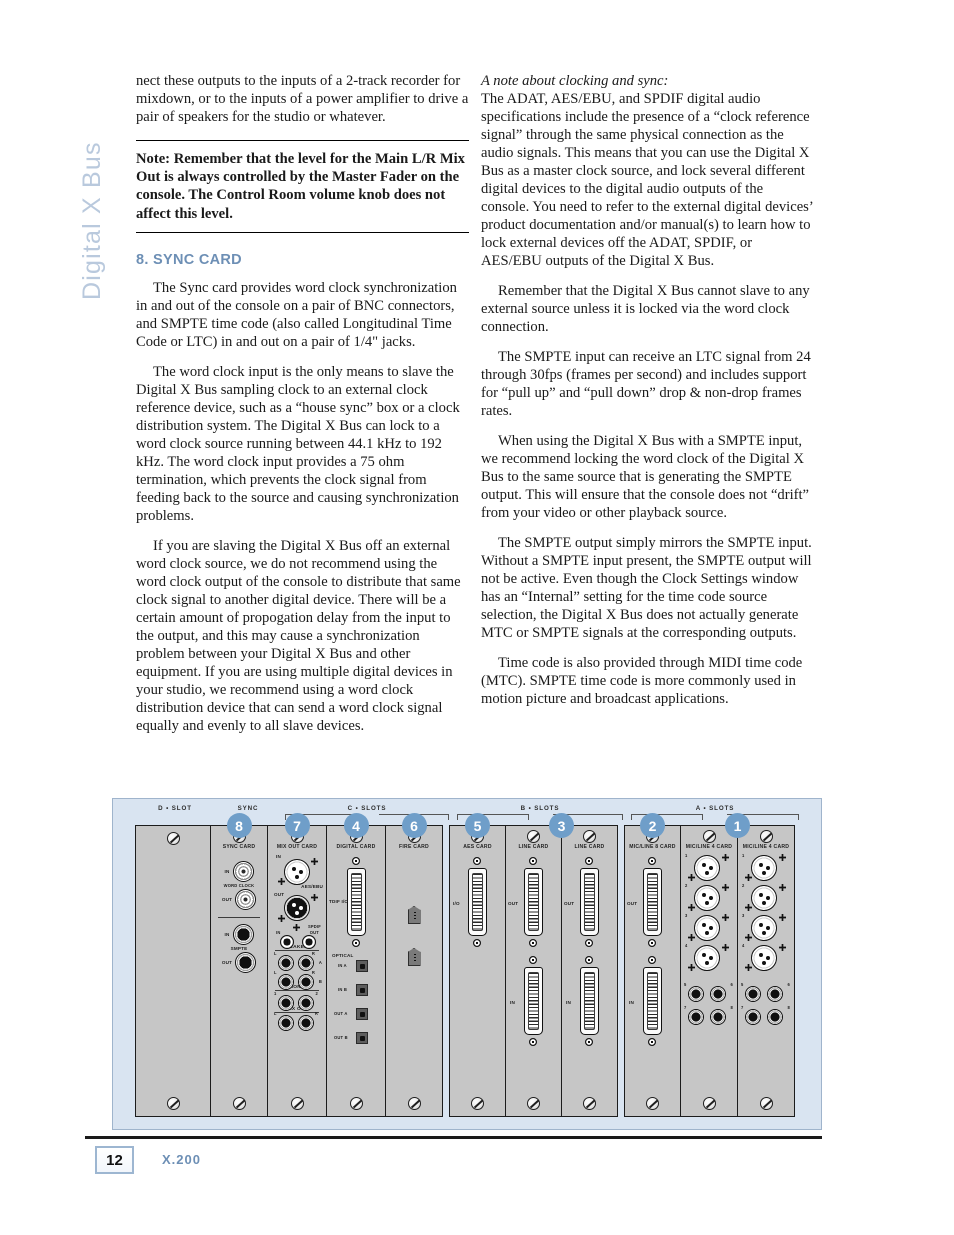 Image resolution: width=954 pixels, height=1235 pixels. I want to click on speakers-a-row: L R A, so click(297, 961).